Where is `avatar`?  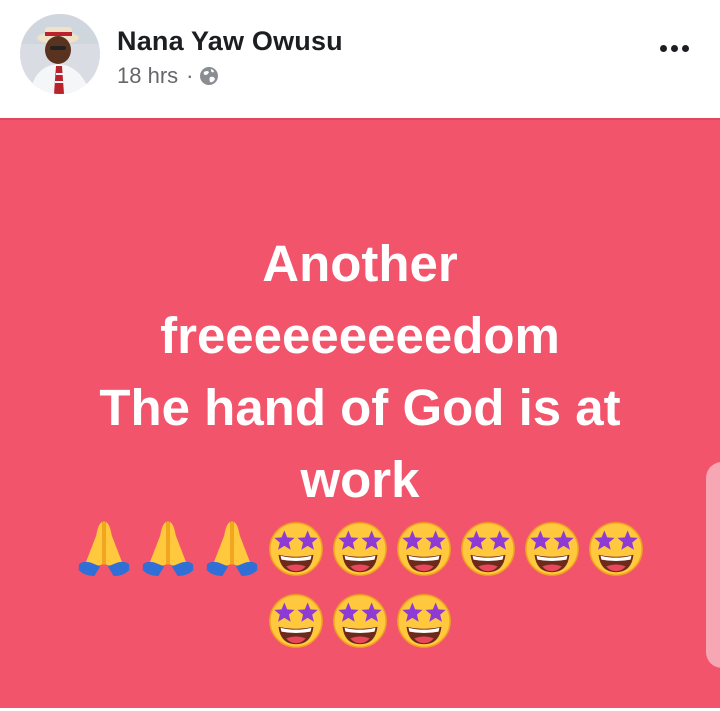 avatar is located at coordinates (60, 54).